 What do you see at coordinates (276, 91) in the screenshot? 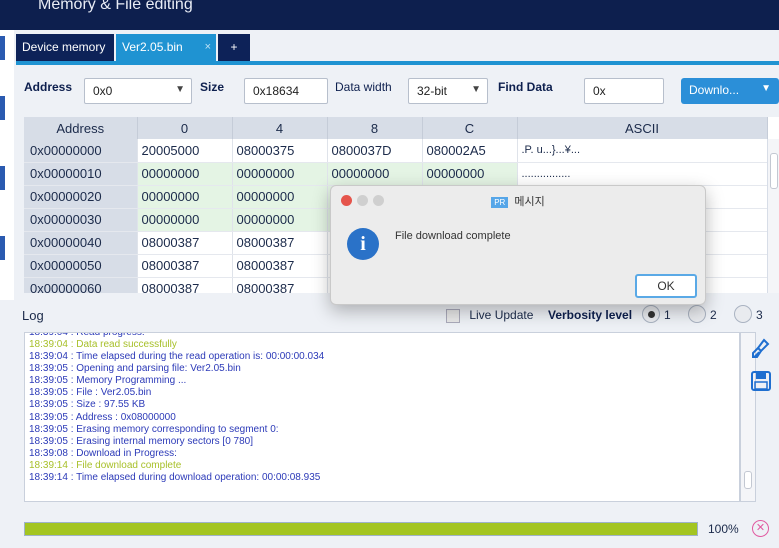
I see `size-value: 0x18634` at bounding box center [276, 91].